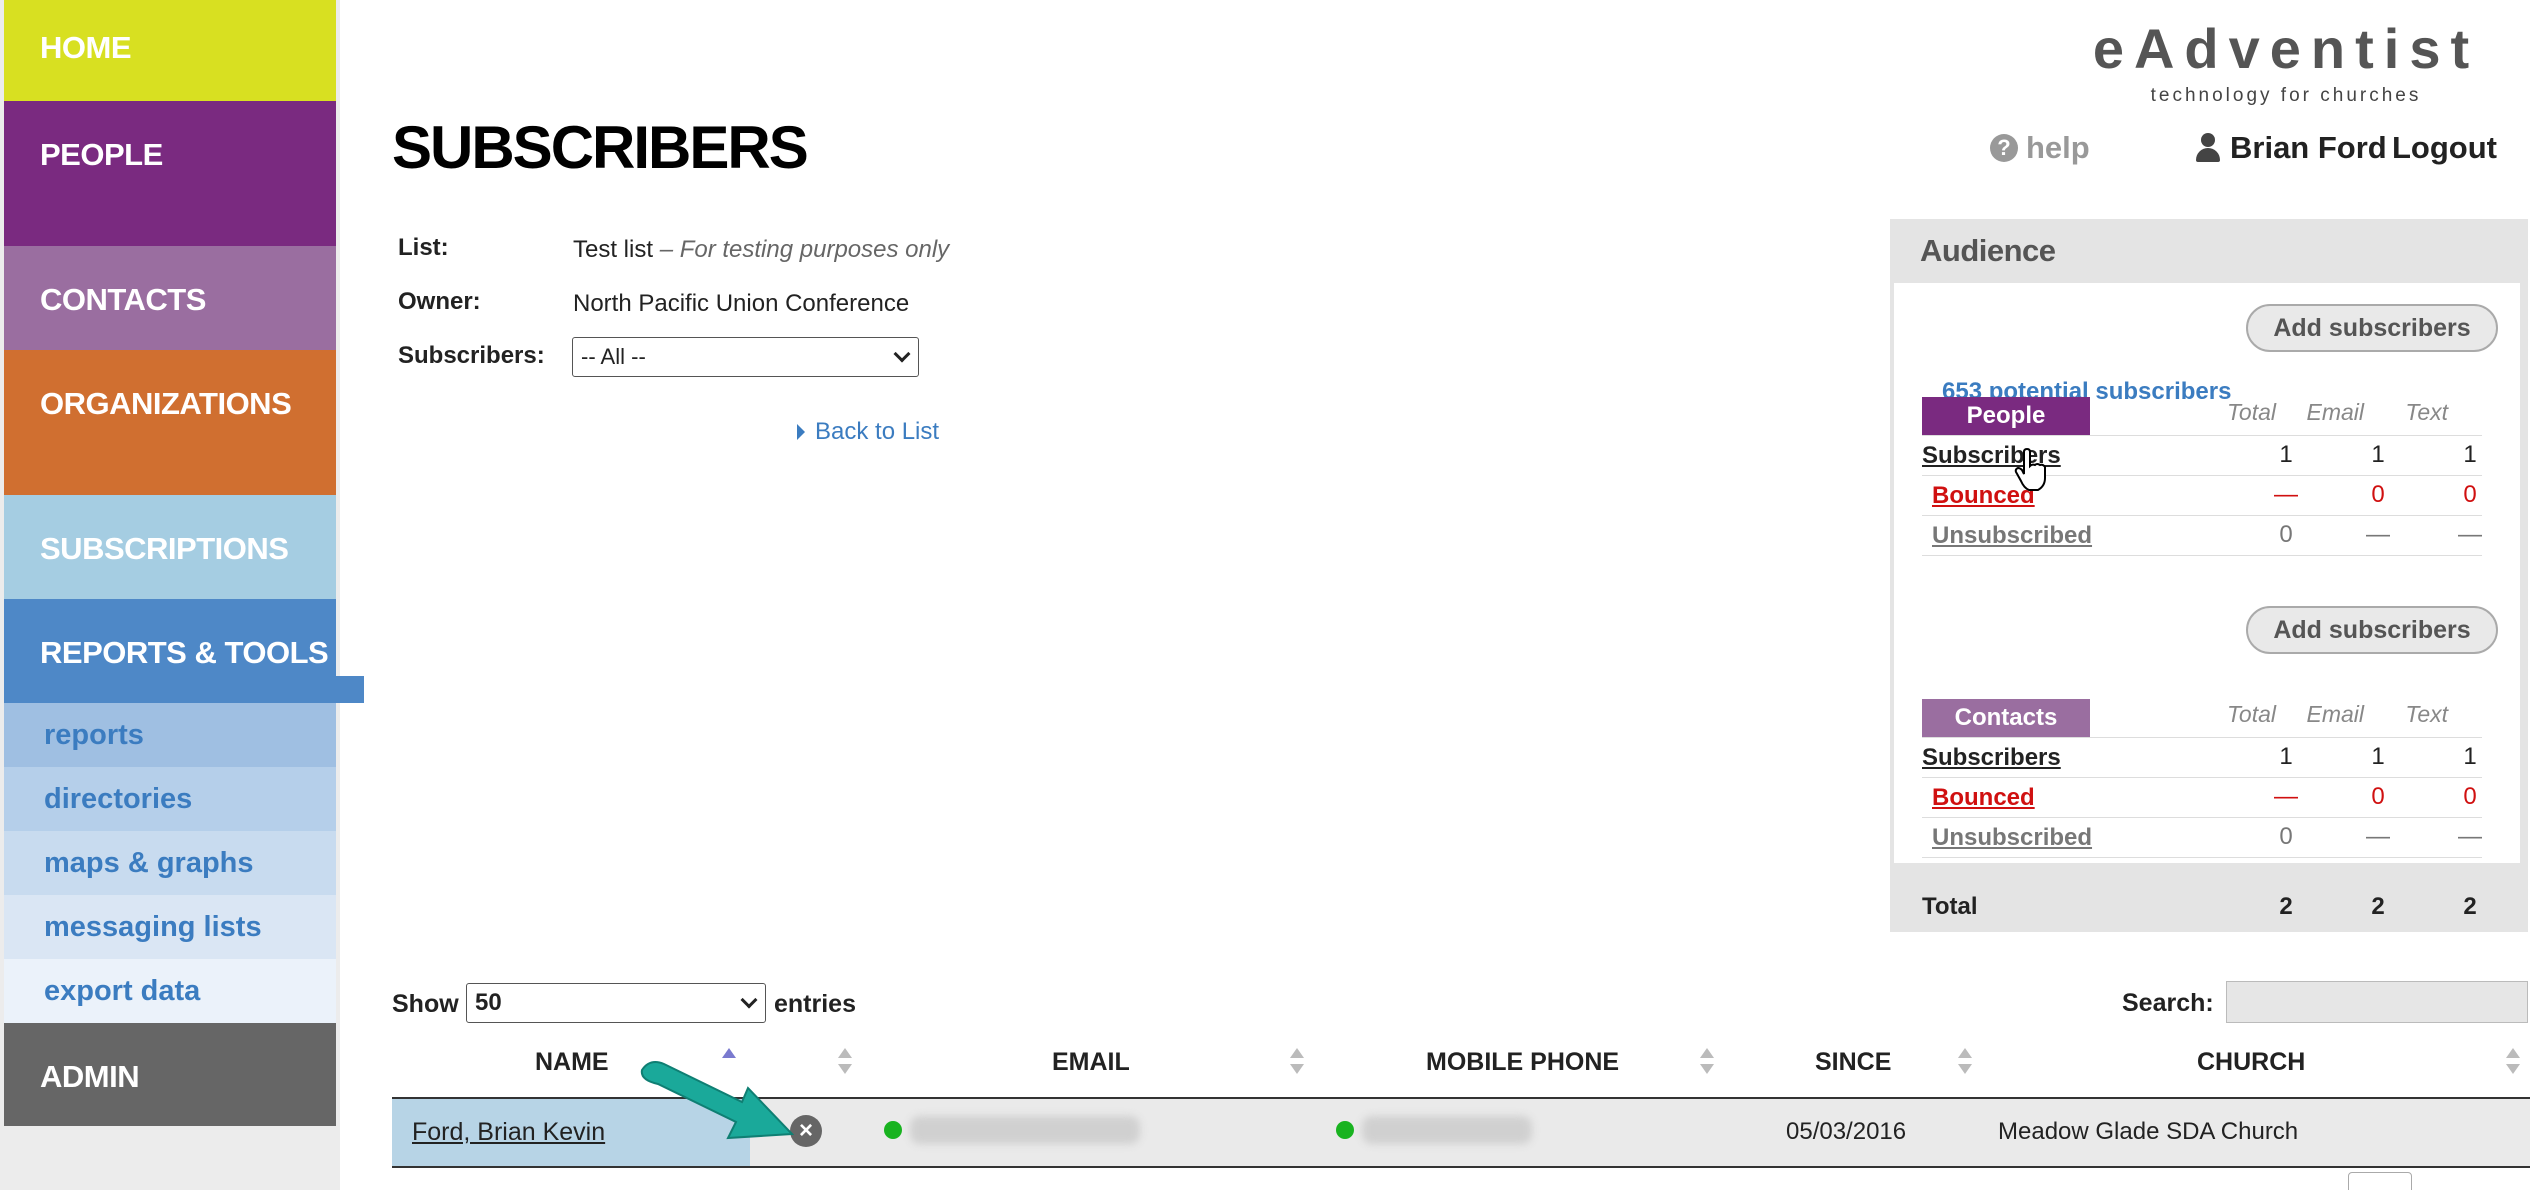 The image size is (2538, 1190). I want to click on logout-link: Logout, so click(2444, 148).